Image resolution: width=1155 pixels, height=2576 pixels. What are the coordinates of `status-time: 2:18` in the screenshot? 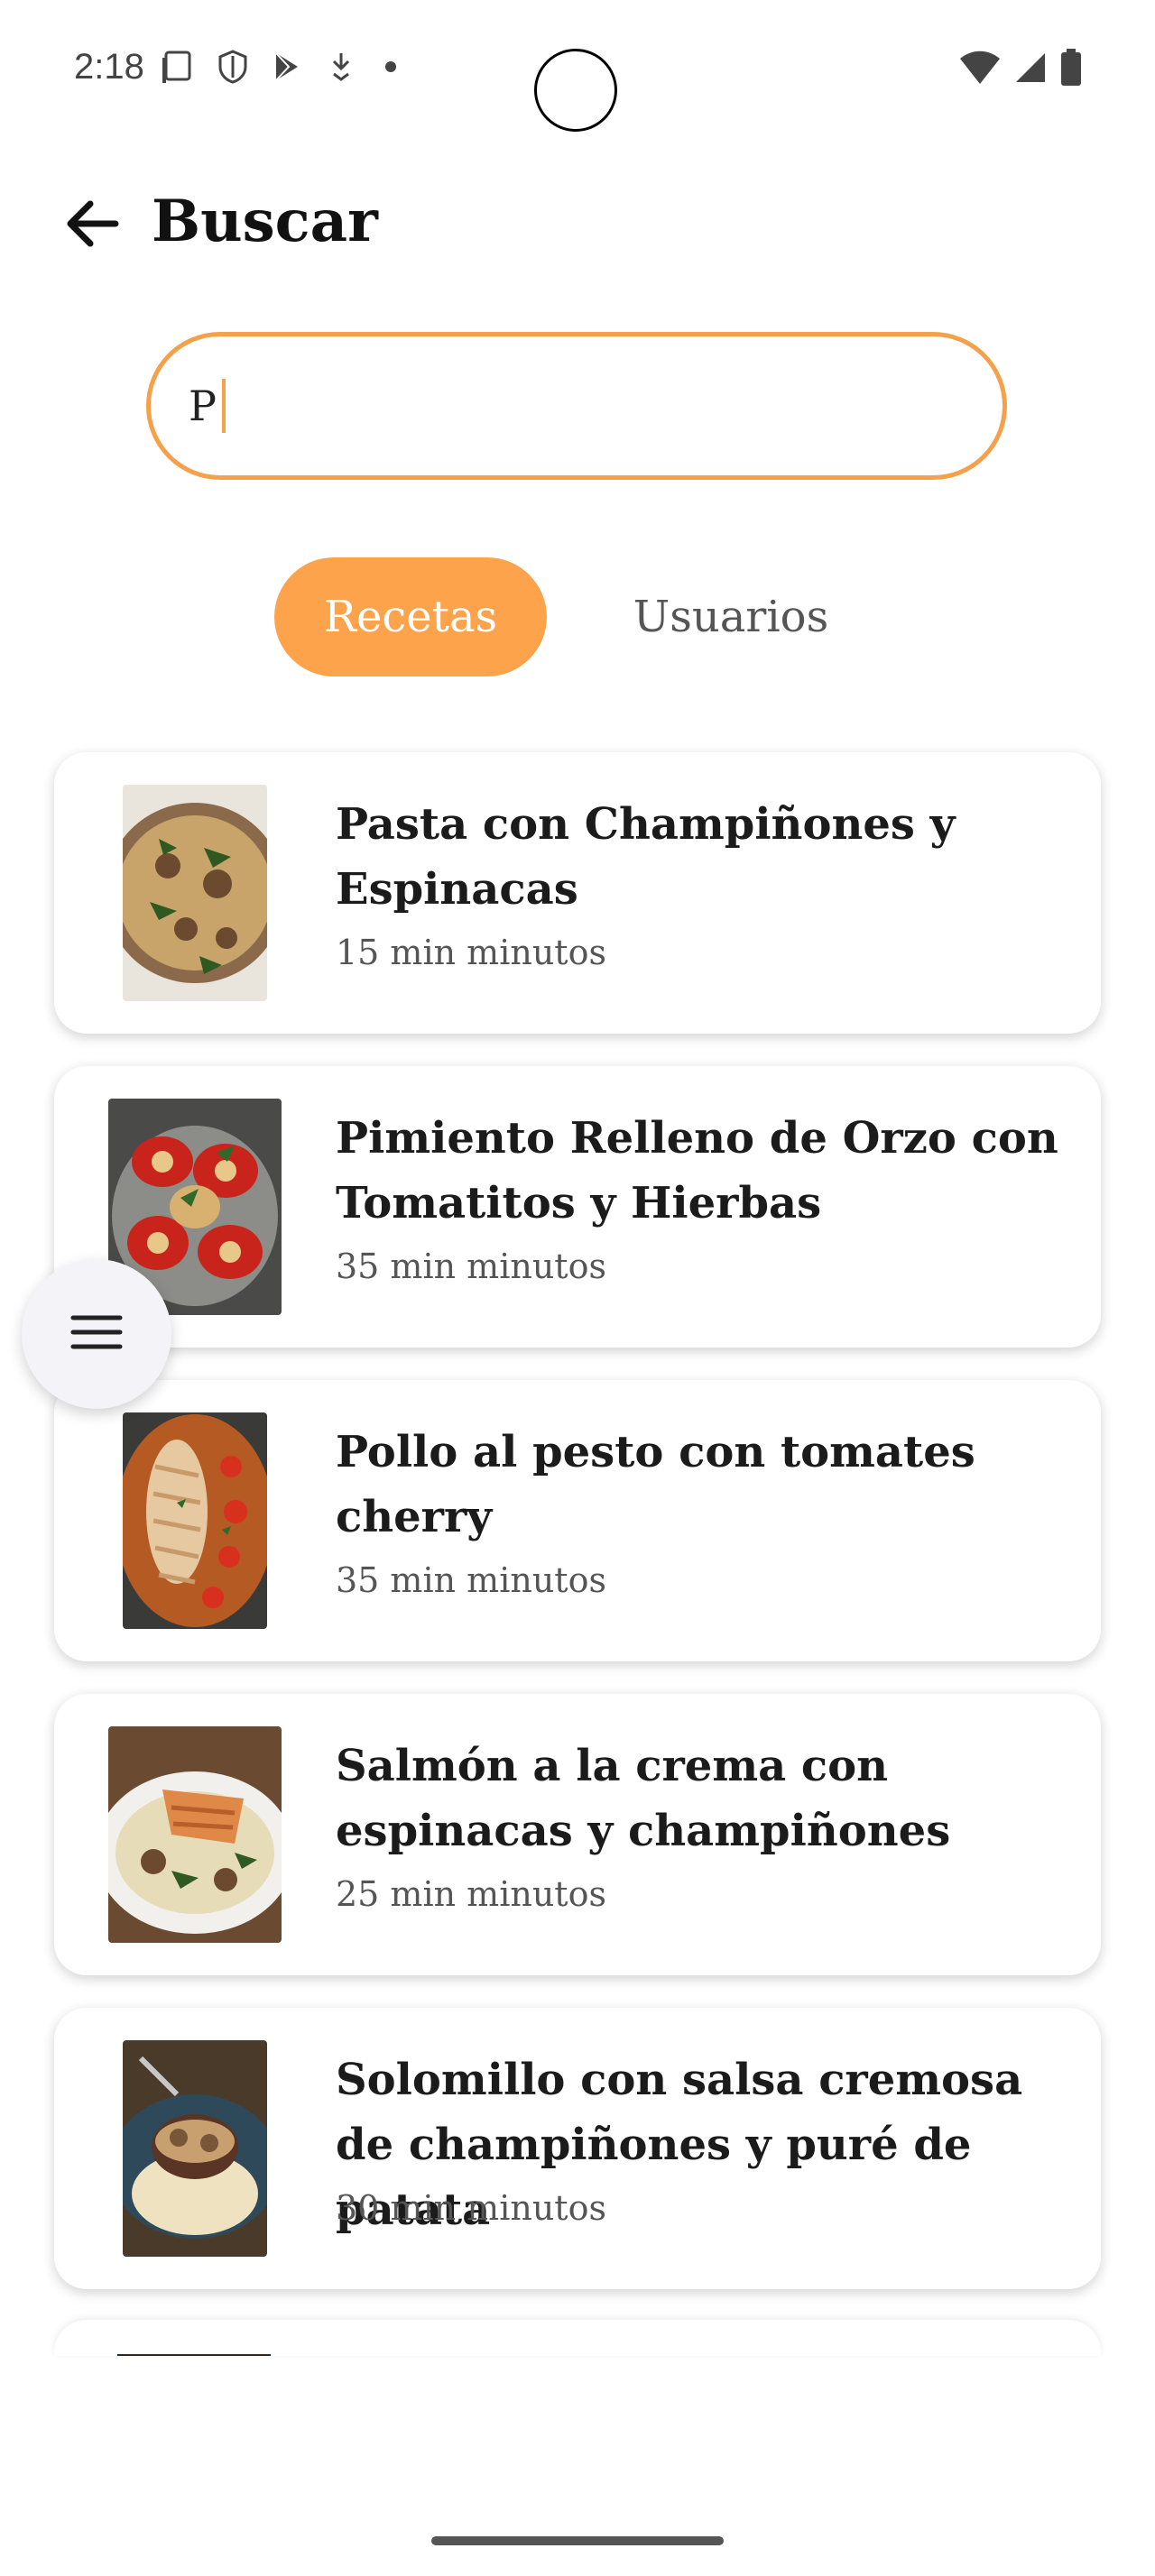 It's located at (109, 67).